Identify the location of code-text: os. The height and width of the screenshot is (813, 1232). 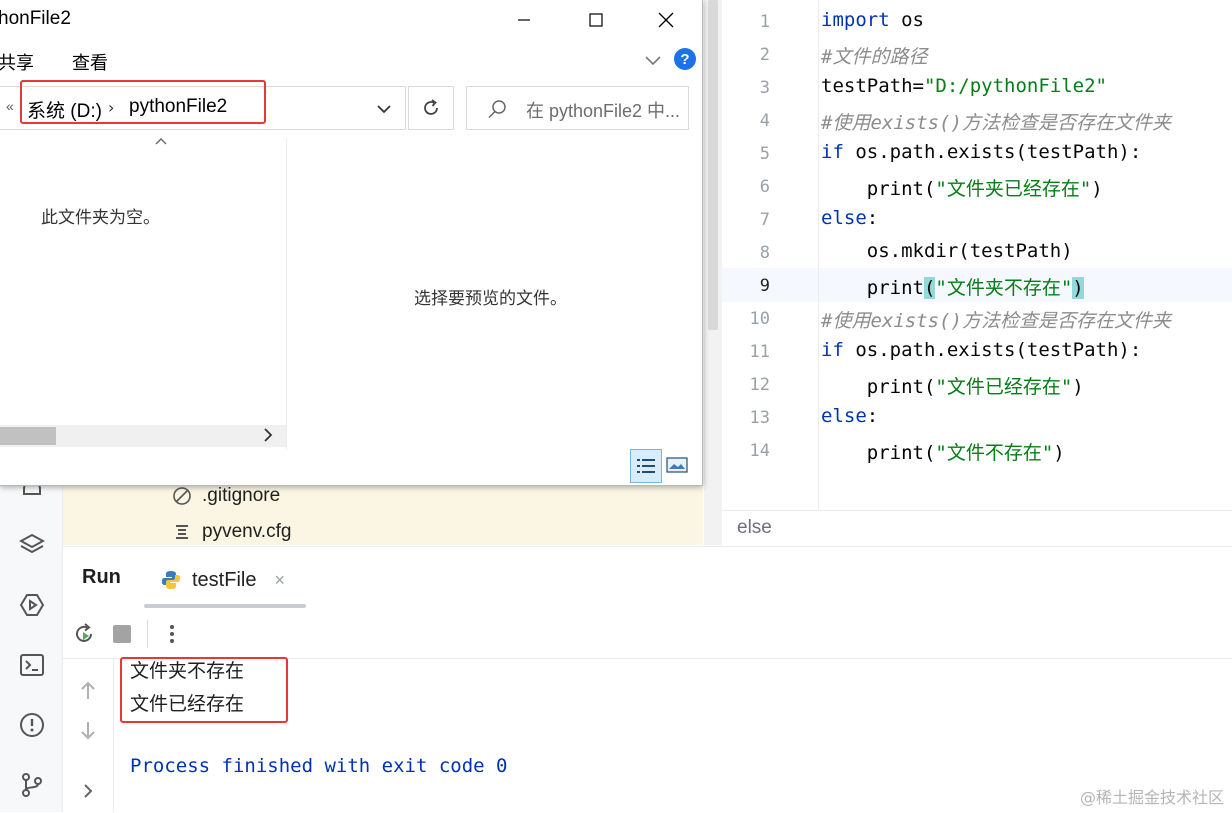
(906, 20).